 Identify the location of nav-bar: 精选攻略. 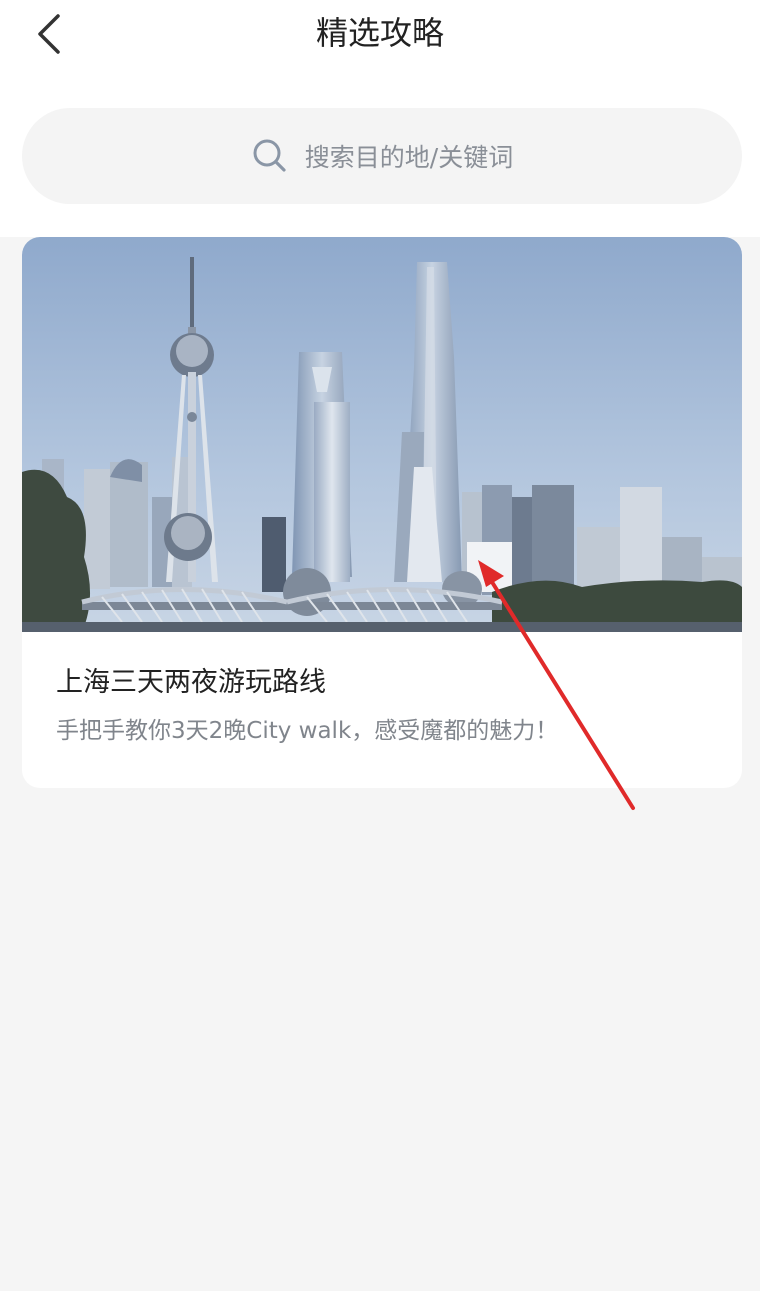
(380, 35).